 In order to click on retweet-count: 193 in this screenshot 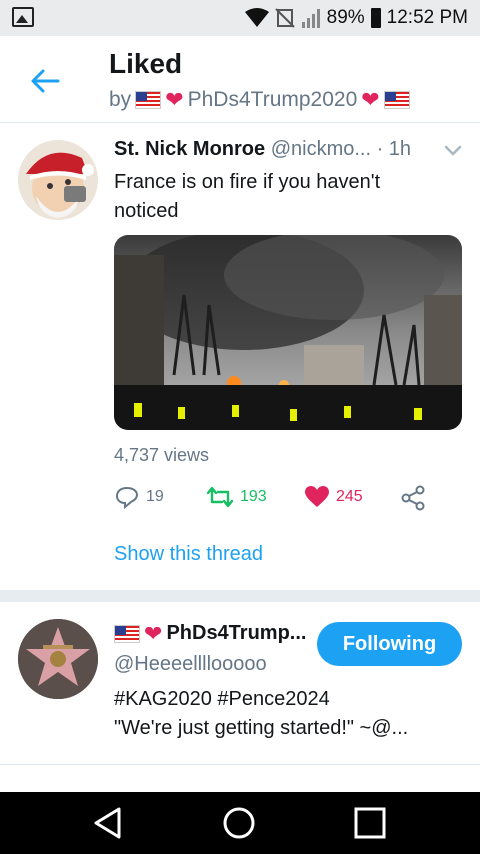, I will do `click(253, 496)`.